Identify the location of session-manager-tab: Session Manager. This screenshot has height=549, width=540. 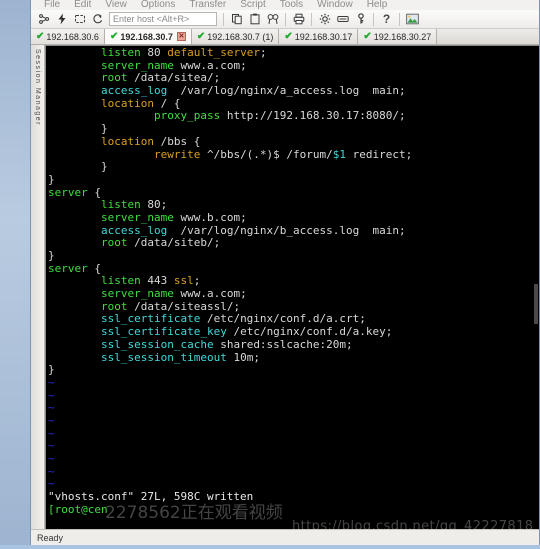
(38, 287).